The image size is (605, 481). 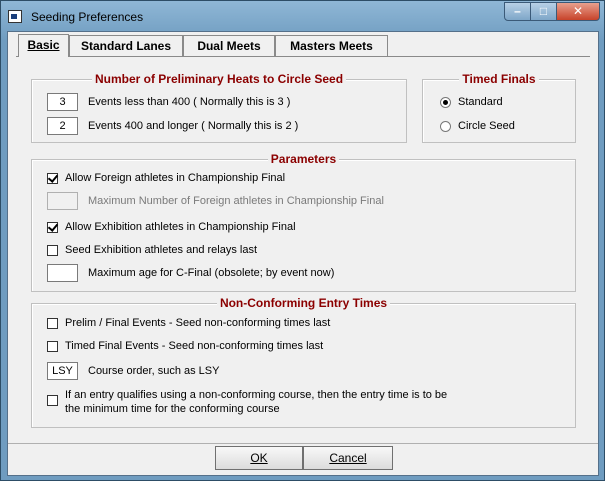 I want to click on tab-masters-meets-label: Masters Meets, so click(x=331, y=46).